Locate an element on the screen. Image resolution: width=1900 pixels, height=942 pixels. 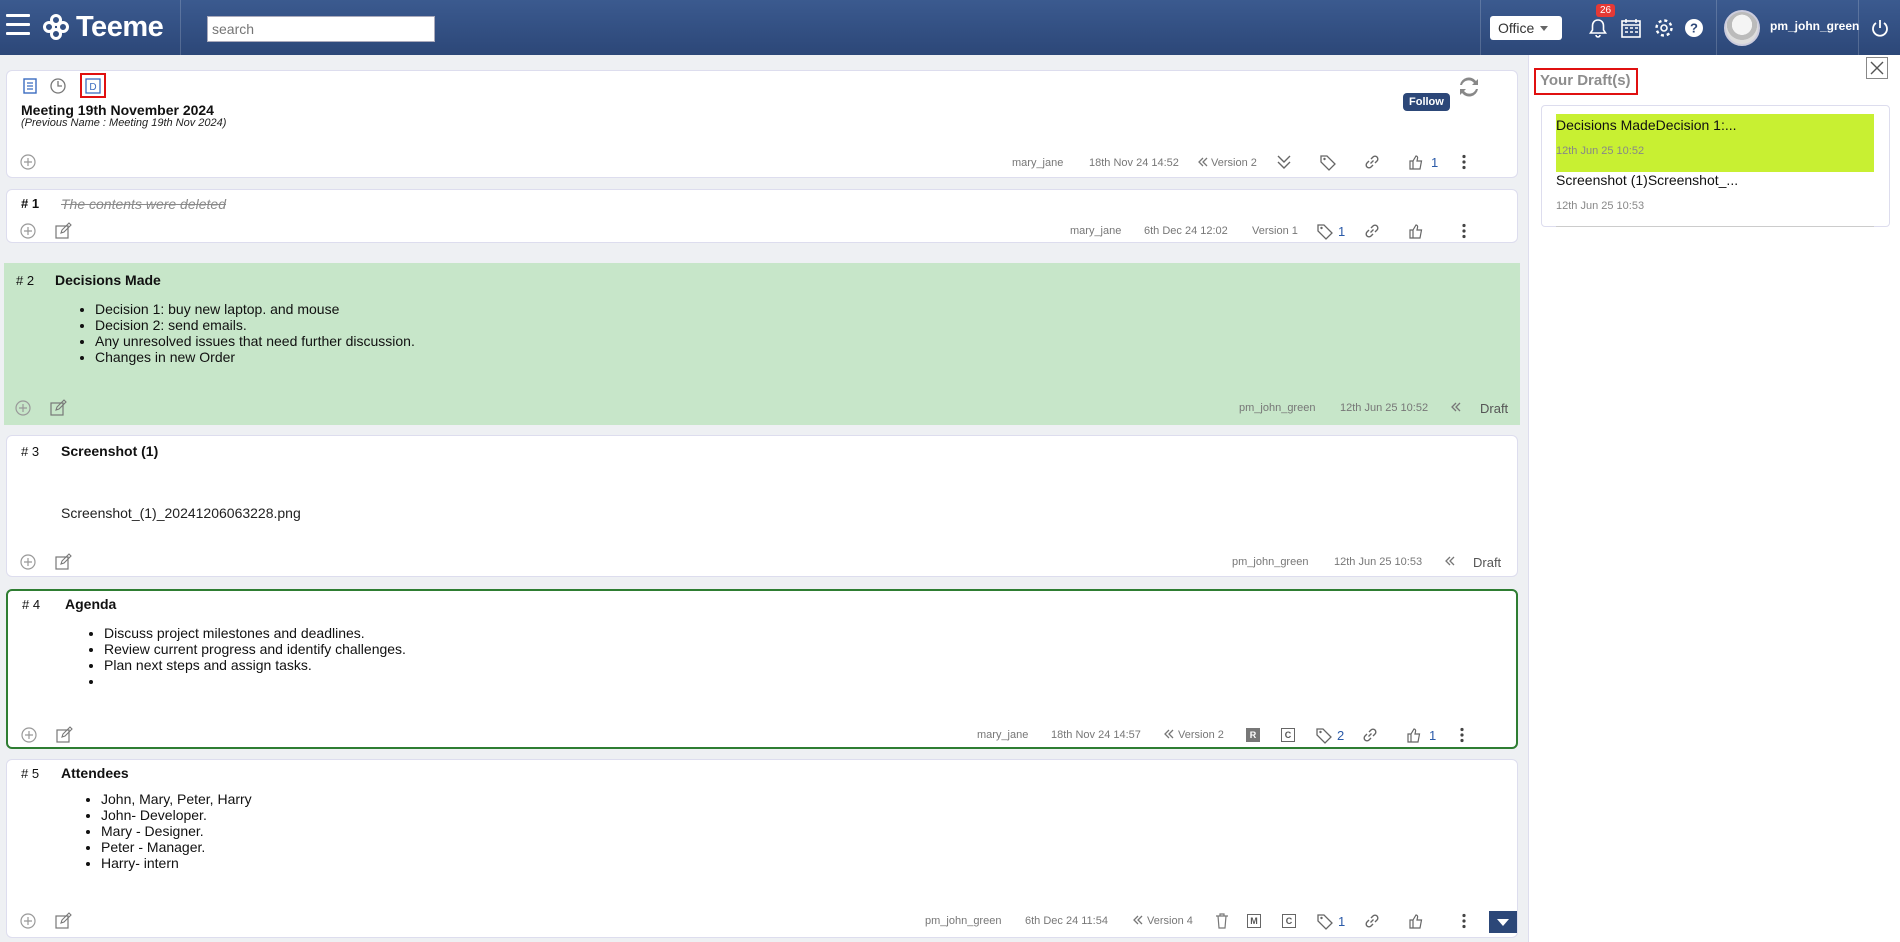
chevron-double-down-icon is located at coordinates (1284, 162).